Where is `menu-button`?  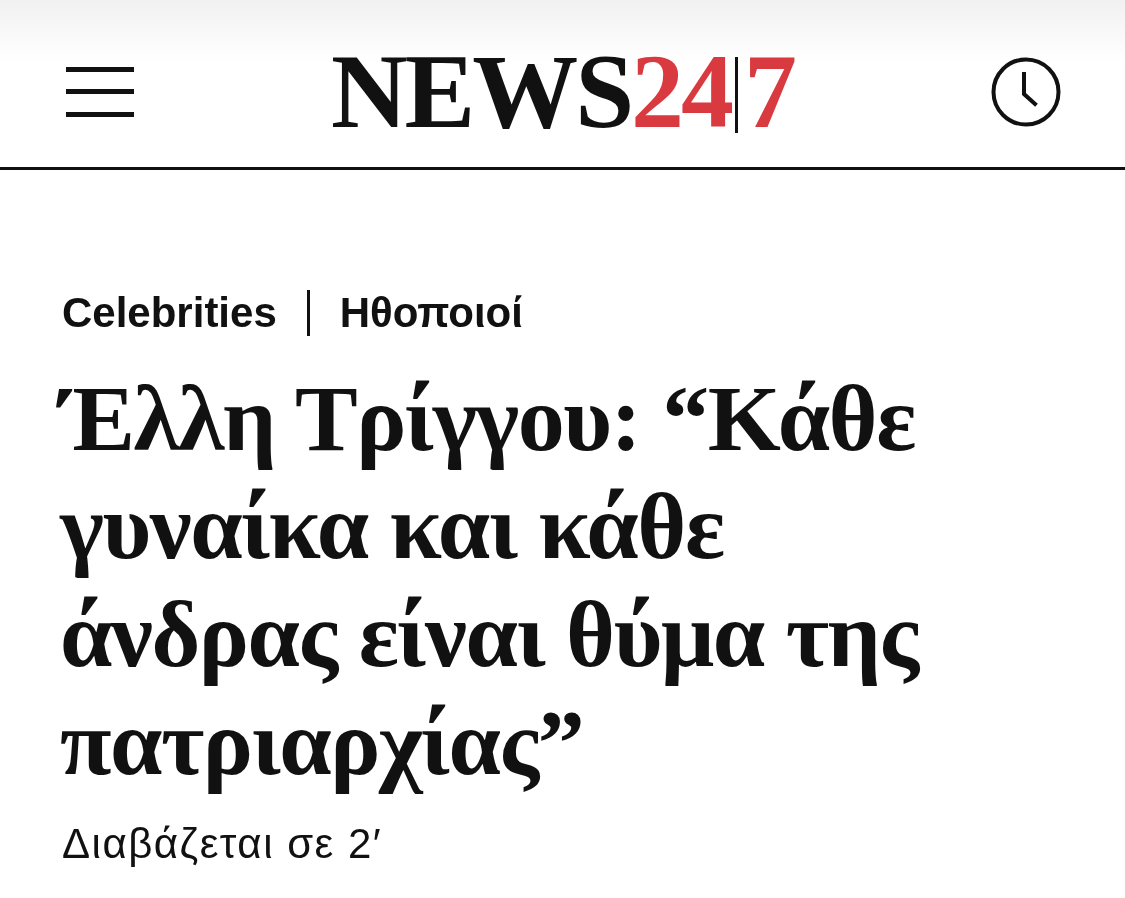
menu-button is located at coordinates (100, 91).